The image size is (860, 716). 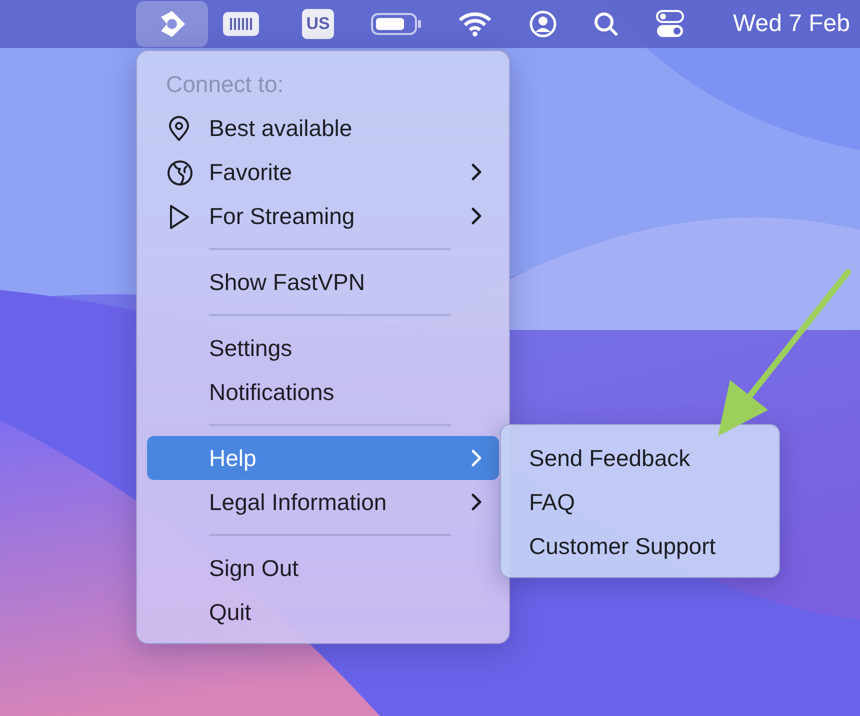 I want to click on play-icon, so click(x=179, y=217).